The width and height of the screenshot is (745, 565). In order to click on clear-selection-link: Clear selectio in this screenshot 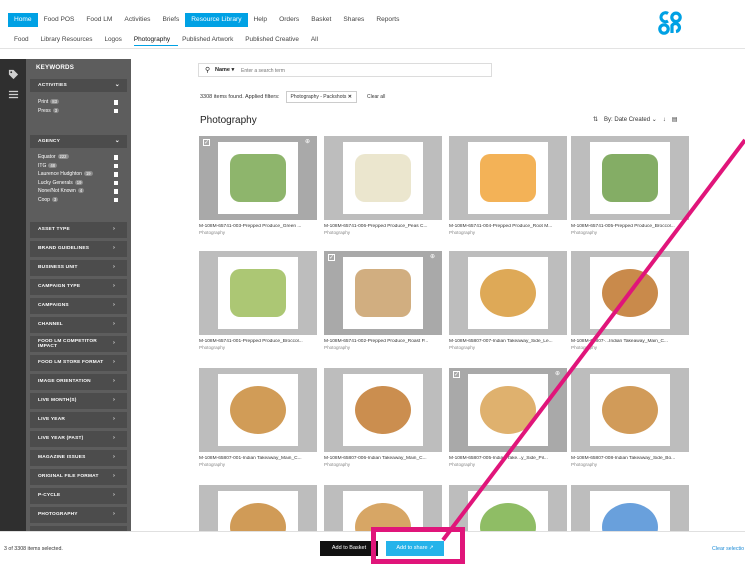, I will do `click(728, 549)`.